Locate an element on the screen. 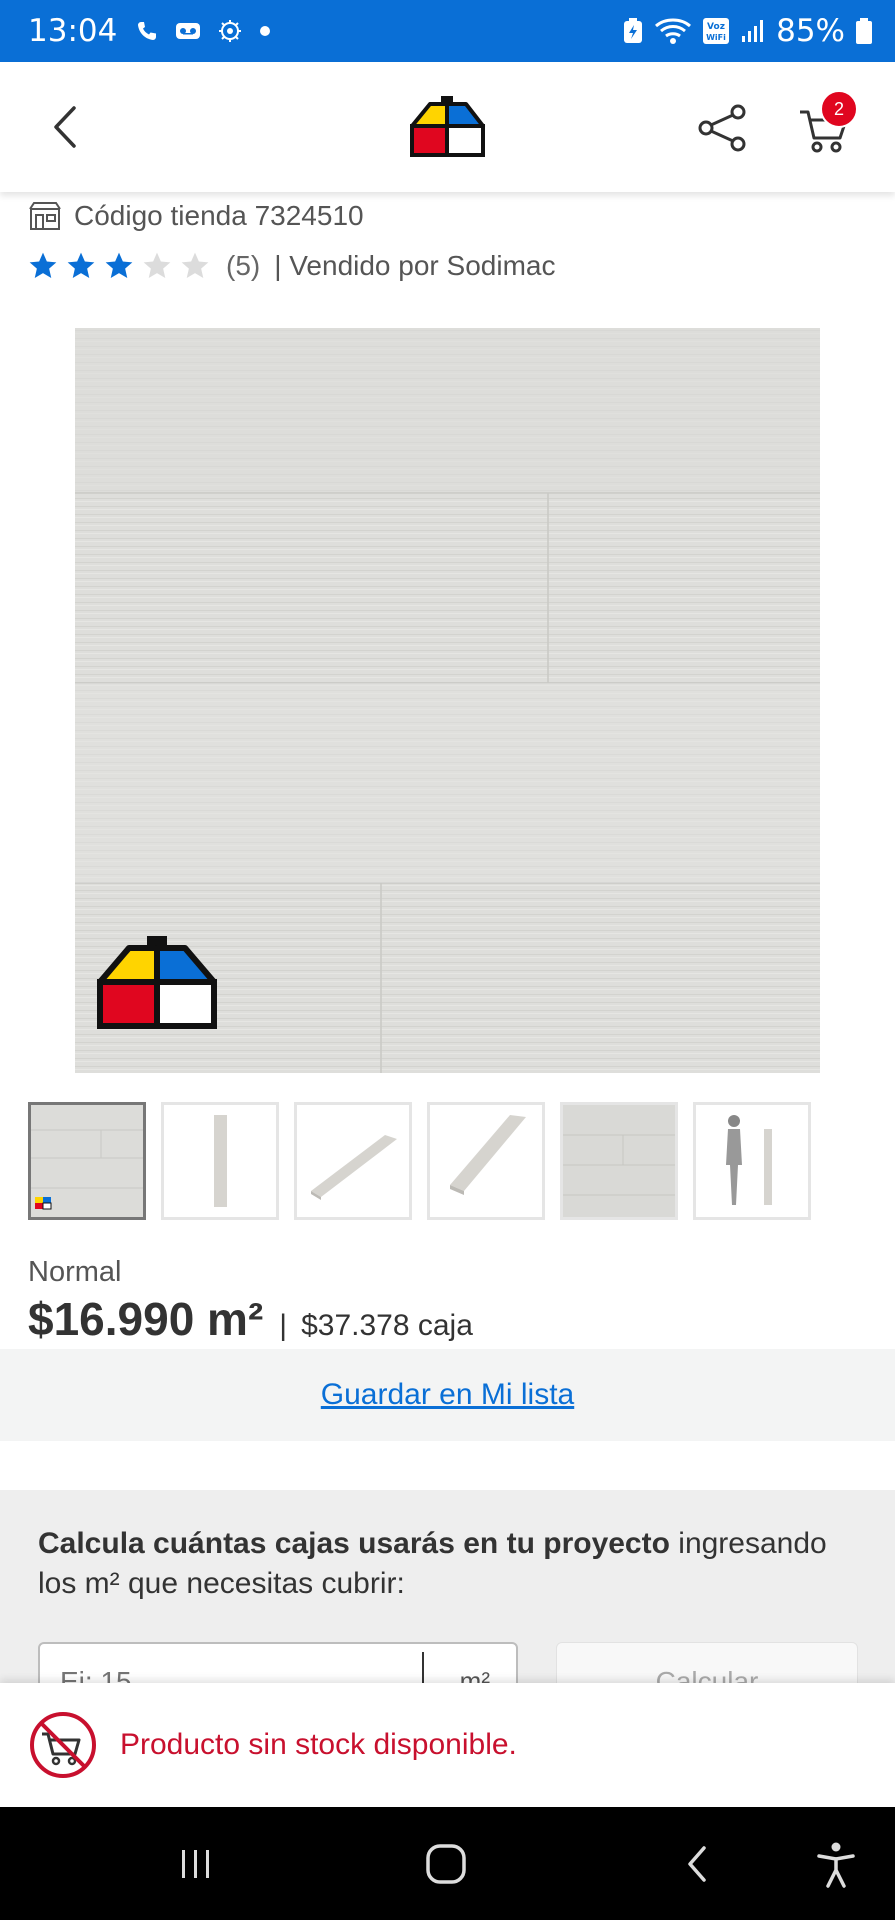 Image resolution: width=895 pixels, height=1920 pixels. dot-icon is located at coordinates (265, 31).